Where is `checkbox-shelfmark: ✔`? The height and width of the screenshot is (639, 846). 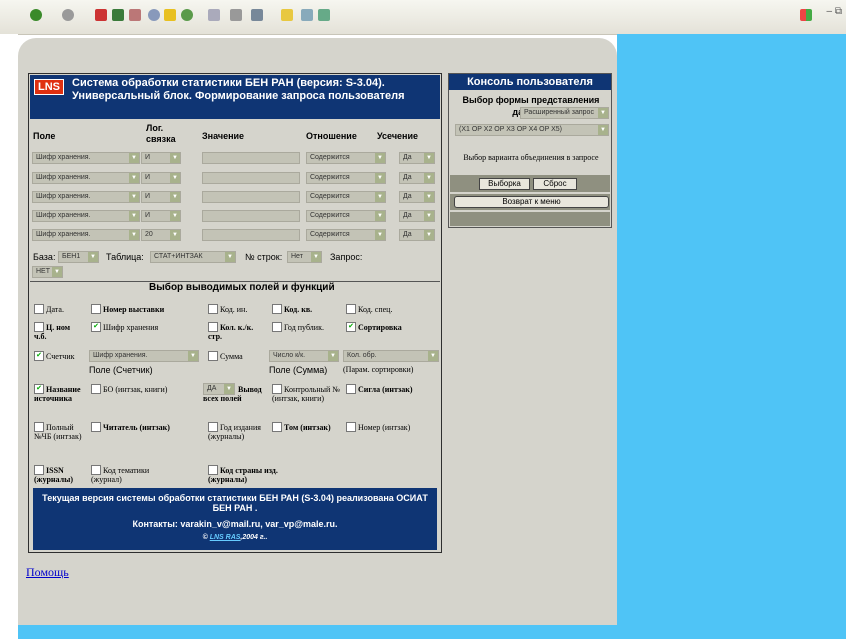
checkbox-shelfmark: ✔ is located at coordinates (96, 327).